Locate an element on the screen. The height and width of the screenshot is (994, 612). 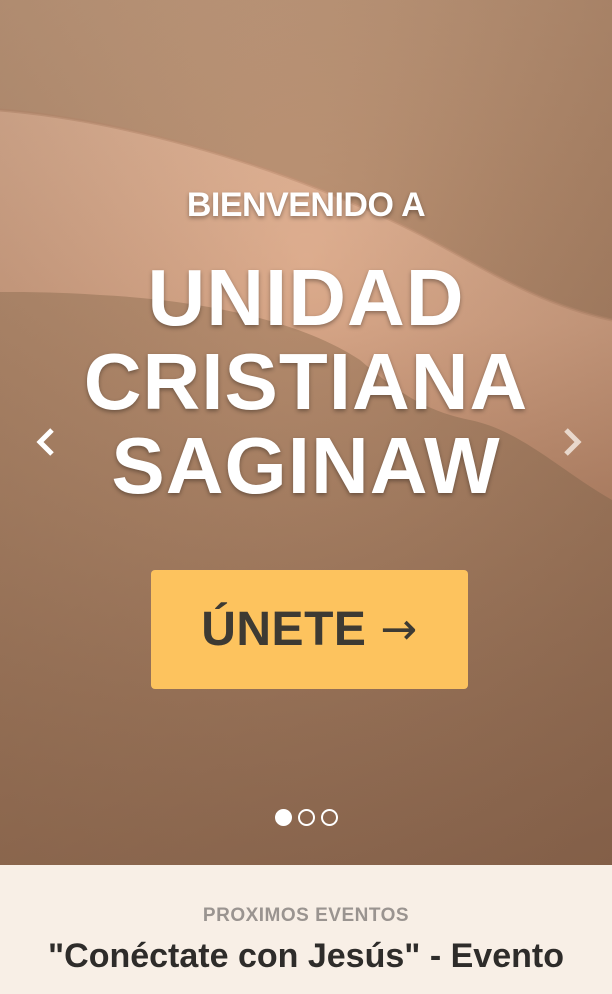
chevron-right-icon is located at coordinates (573, 442).